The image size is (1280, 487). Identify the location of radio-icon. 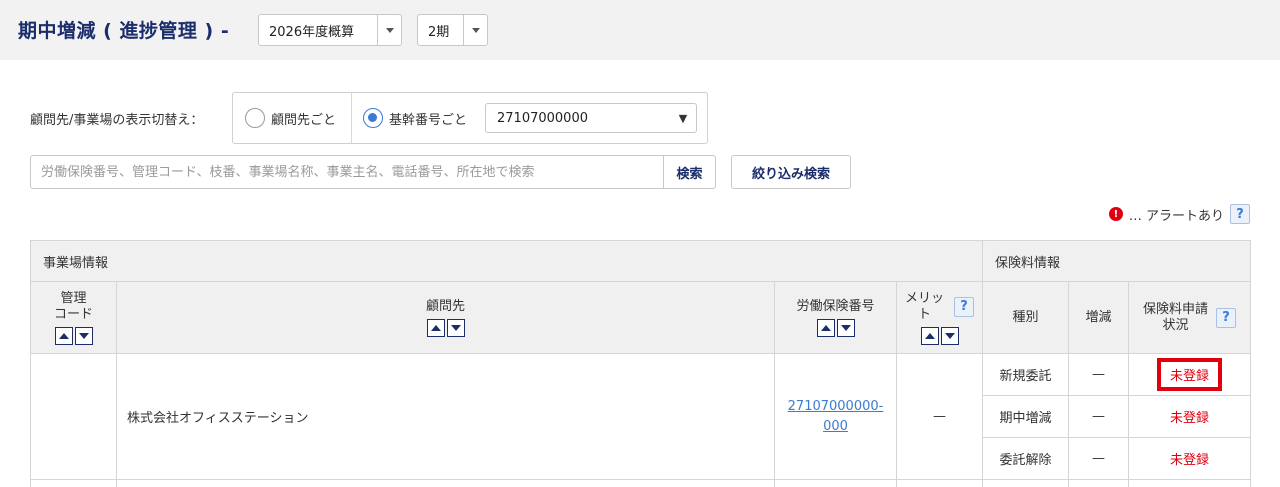
(255, 118).